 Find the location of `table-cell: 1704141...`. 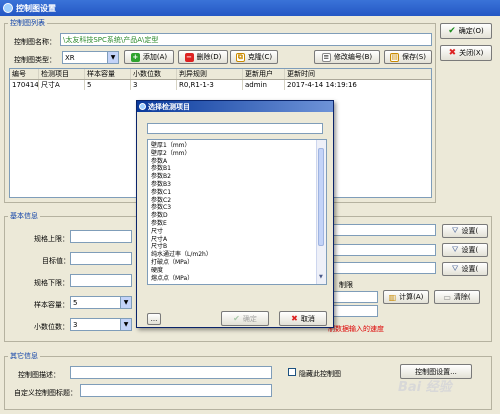

table-cell: 1704141... is located at coordinates (25, 85).